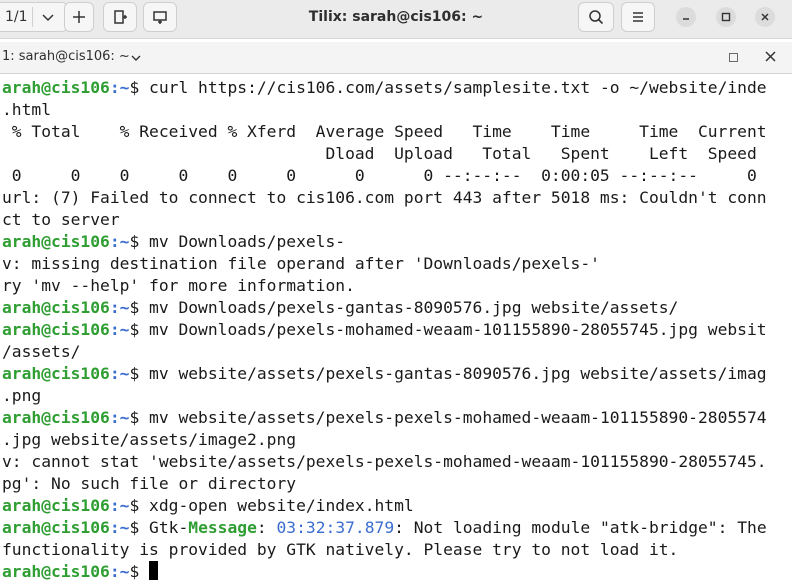 Image resolution: width=792 pixels, height=585 pixels. I want to click on output-line: ct to server, so click(61, 220).